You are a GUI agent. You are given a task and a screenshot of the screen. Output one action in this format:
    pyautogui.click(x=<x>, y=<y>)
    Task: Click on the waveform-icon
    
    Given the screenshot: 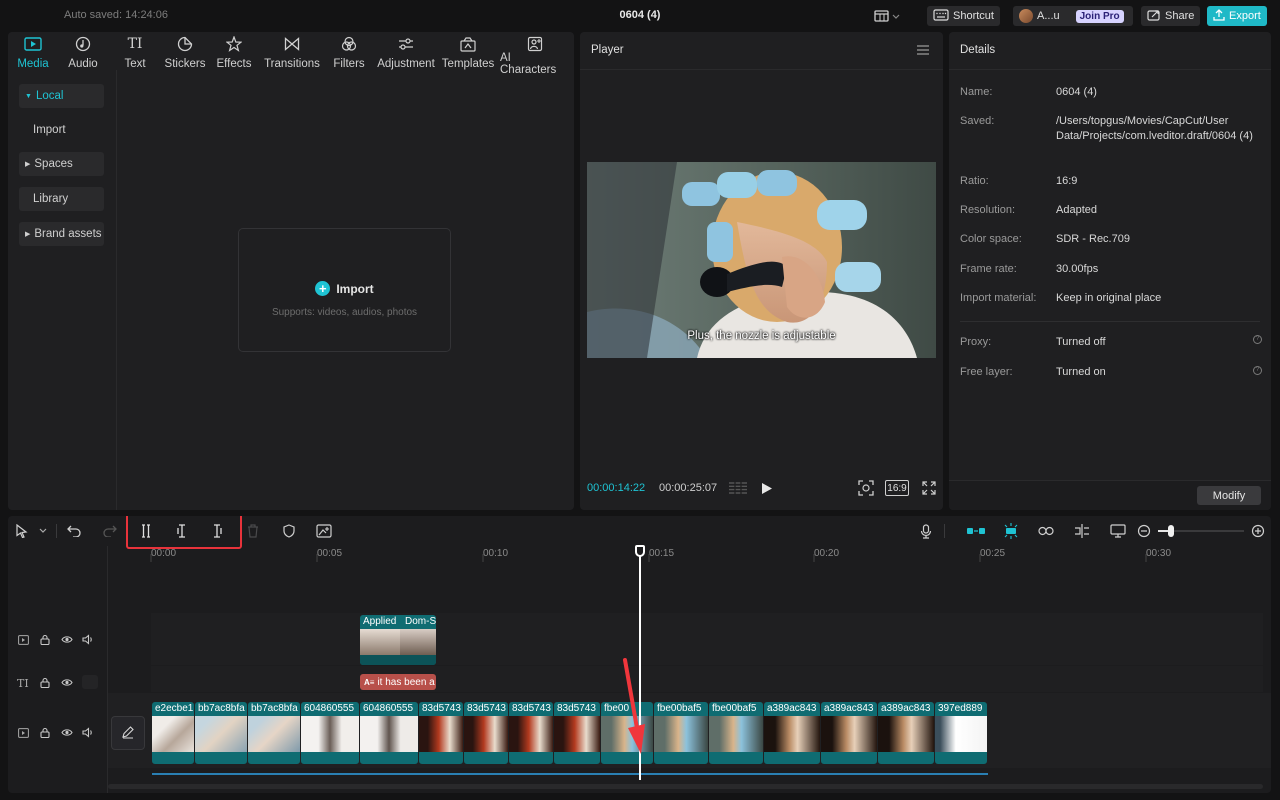 What is the action you would take?
    pyautogui.click(x=738, y=489)
    